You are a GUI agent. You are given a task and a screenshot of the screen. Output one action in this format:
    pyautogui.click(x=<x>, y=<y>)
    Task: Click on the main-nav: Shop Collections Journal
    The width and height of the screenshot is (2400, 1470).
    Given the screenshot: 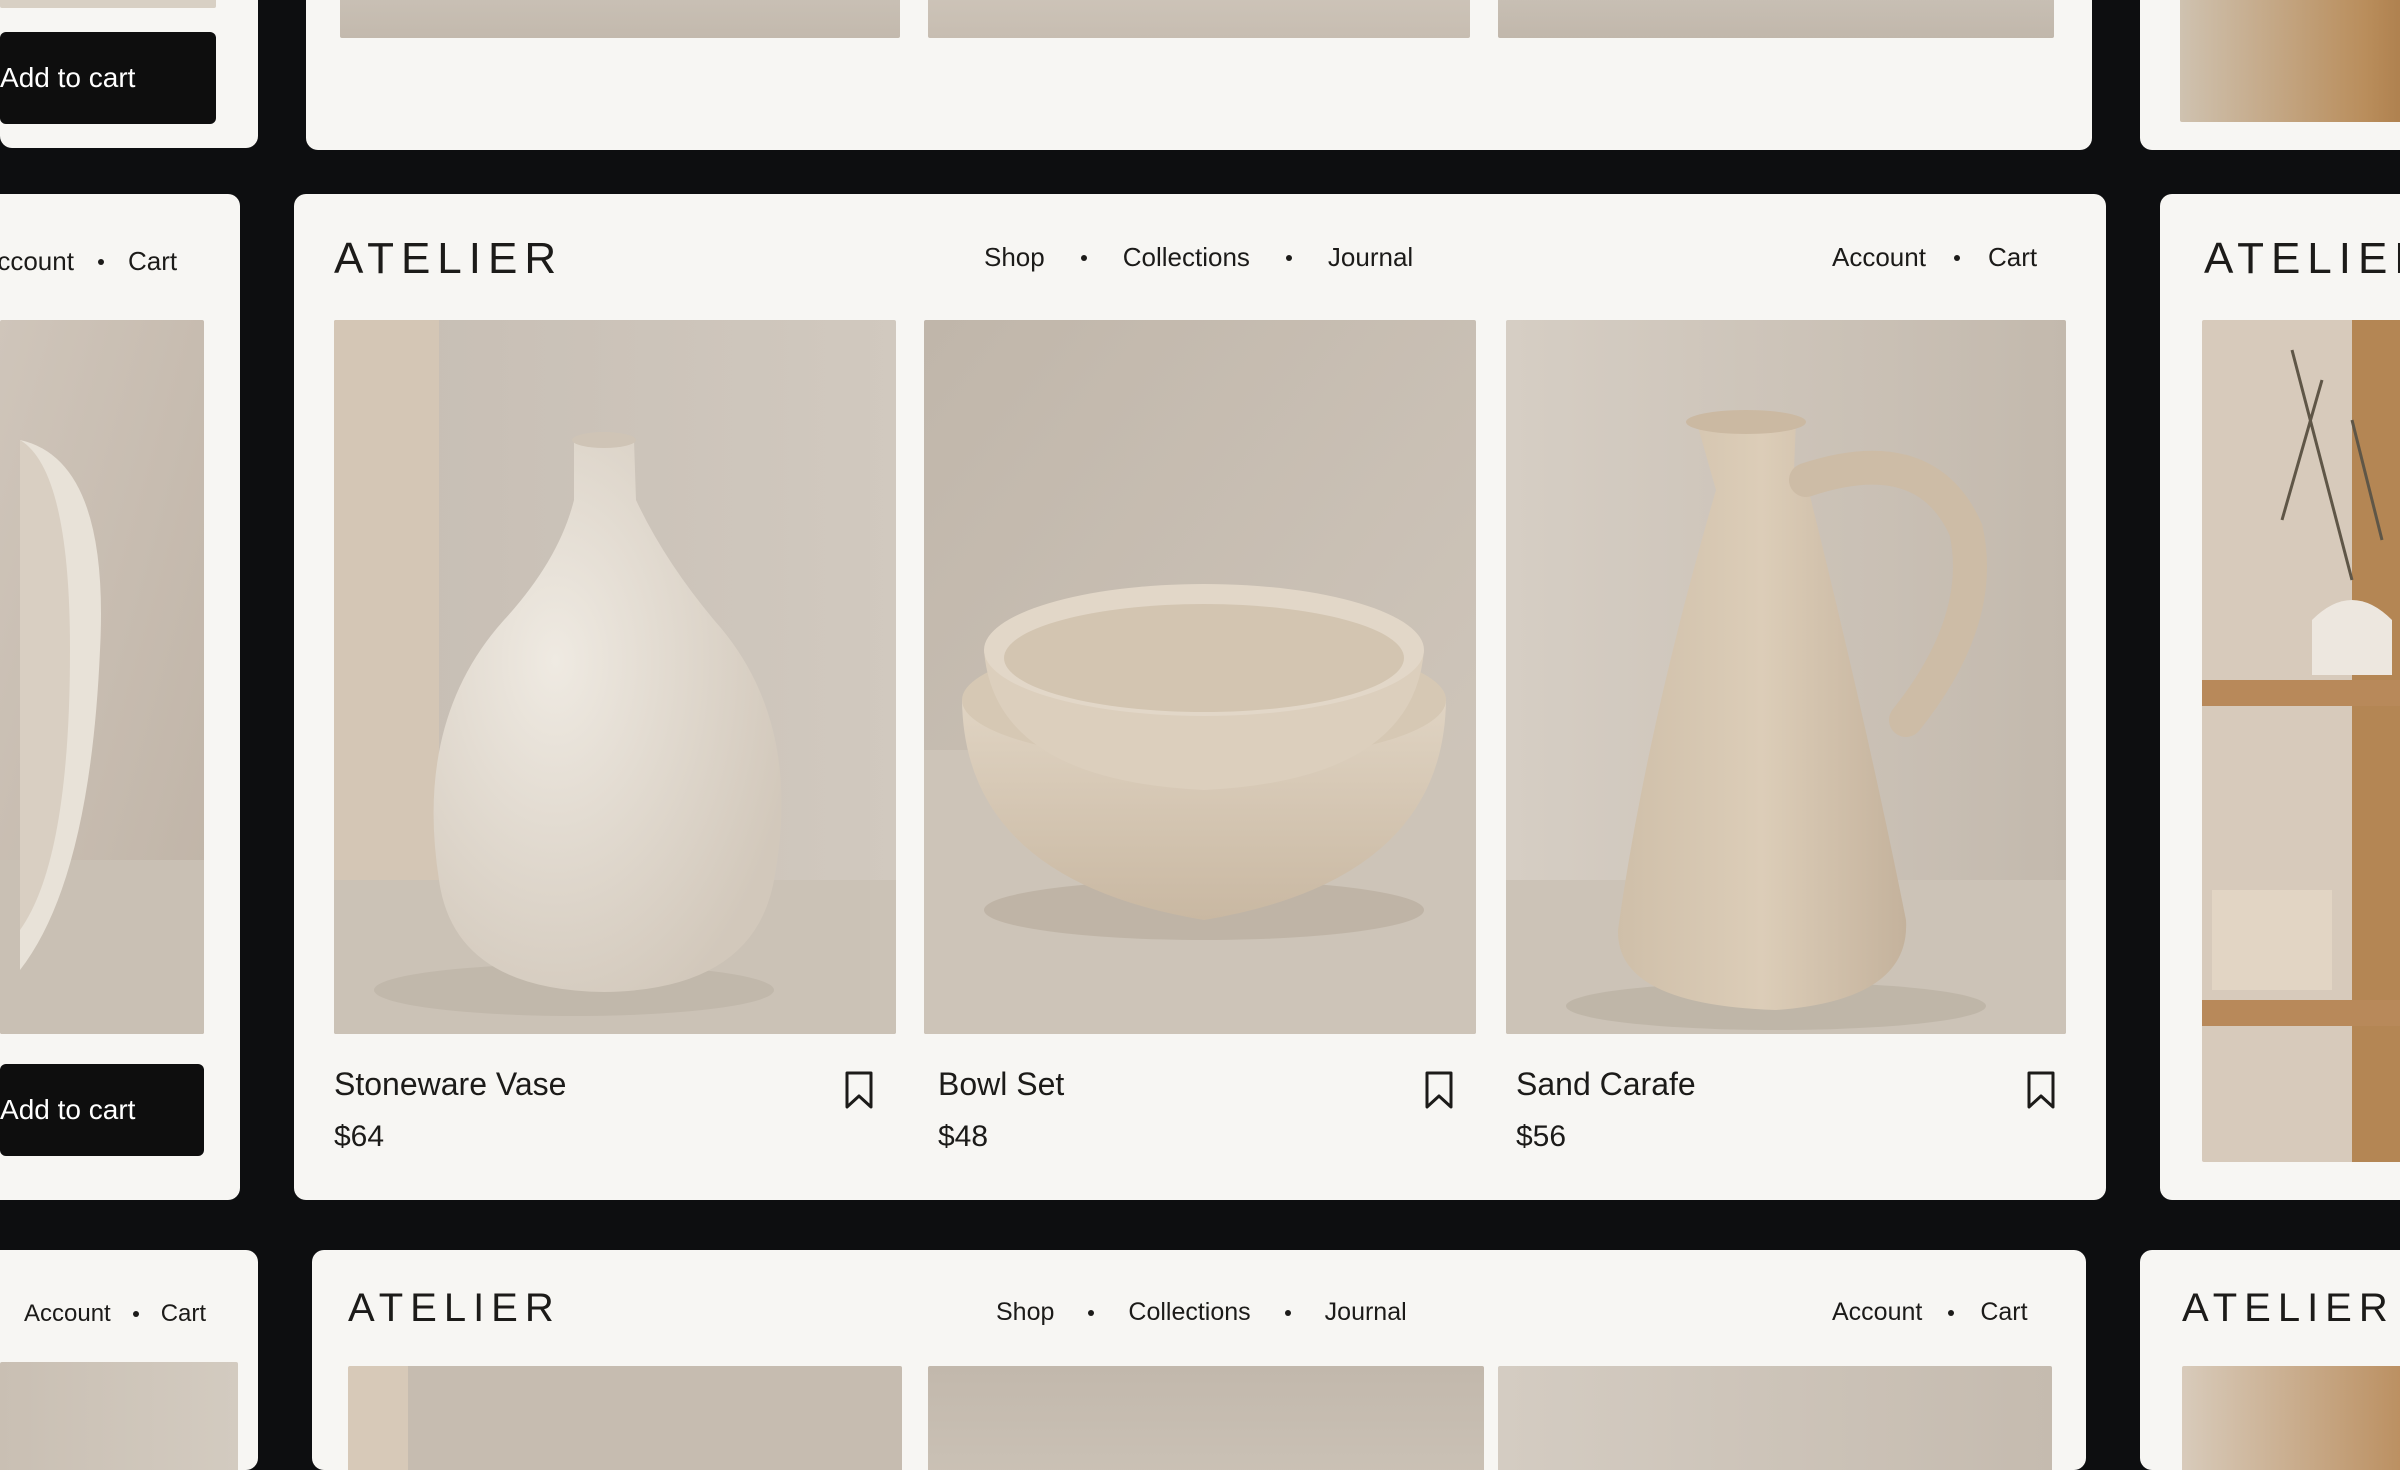 What is the action you would take?
    pyautogui.click(x=1198, y=257)
    